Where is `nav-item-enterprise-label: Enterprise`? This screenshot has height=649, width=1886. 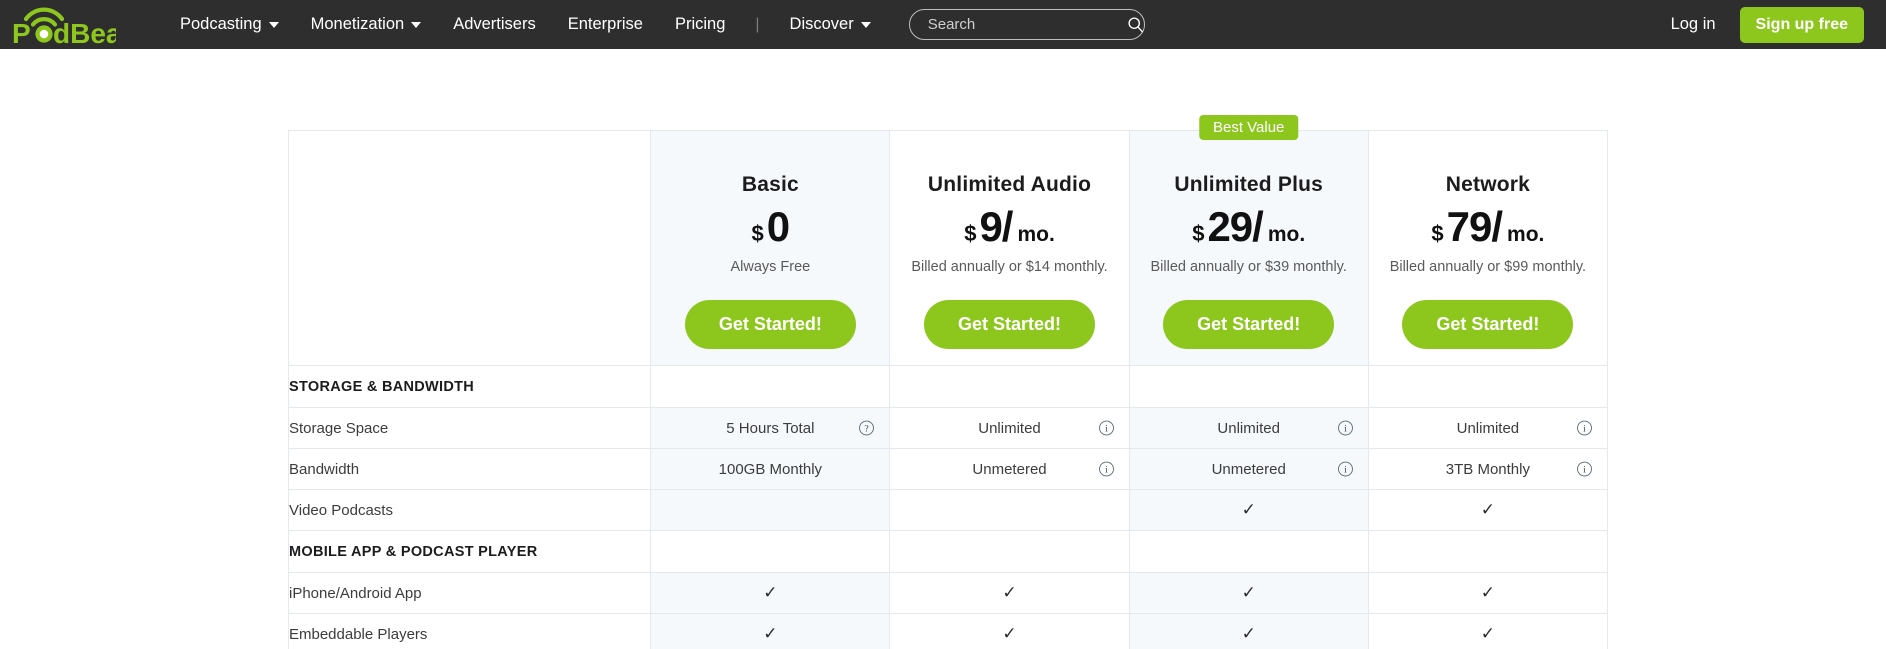 nav-item-enterprise-label: Enterprise is located at coordinates (605, 24).